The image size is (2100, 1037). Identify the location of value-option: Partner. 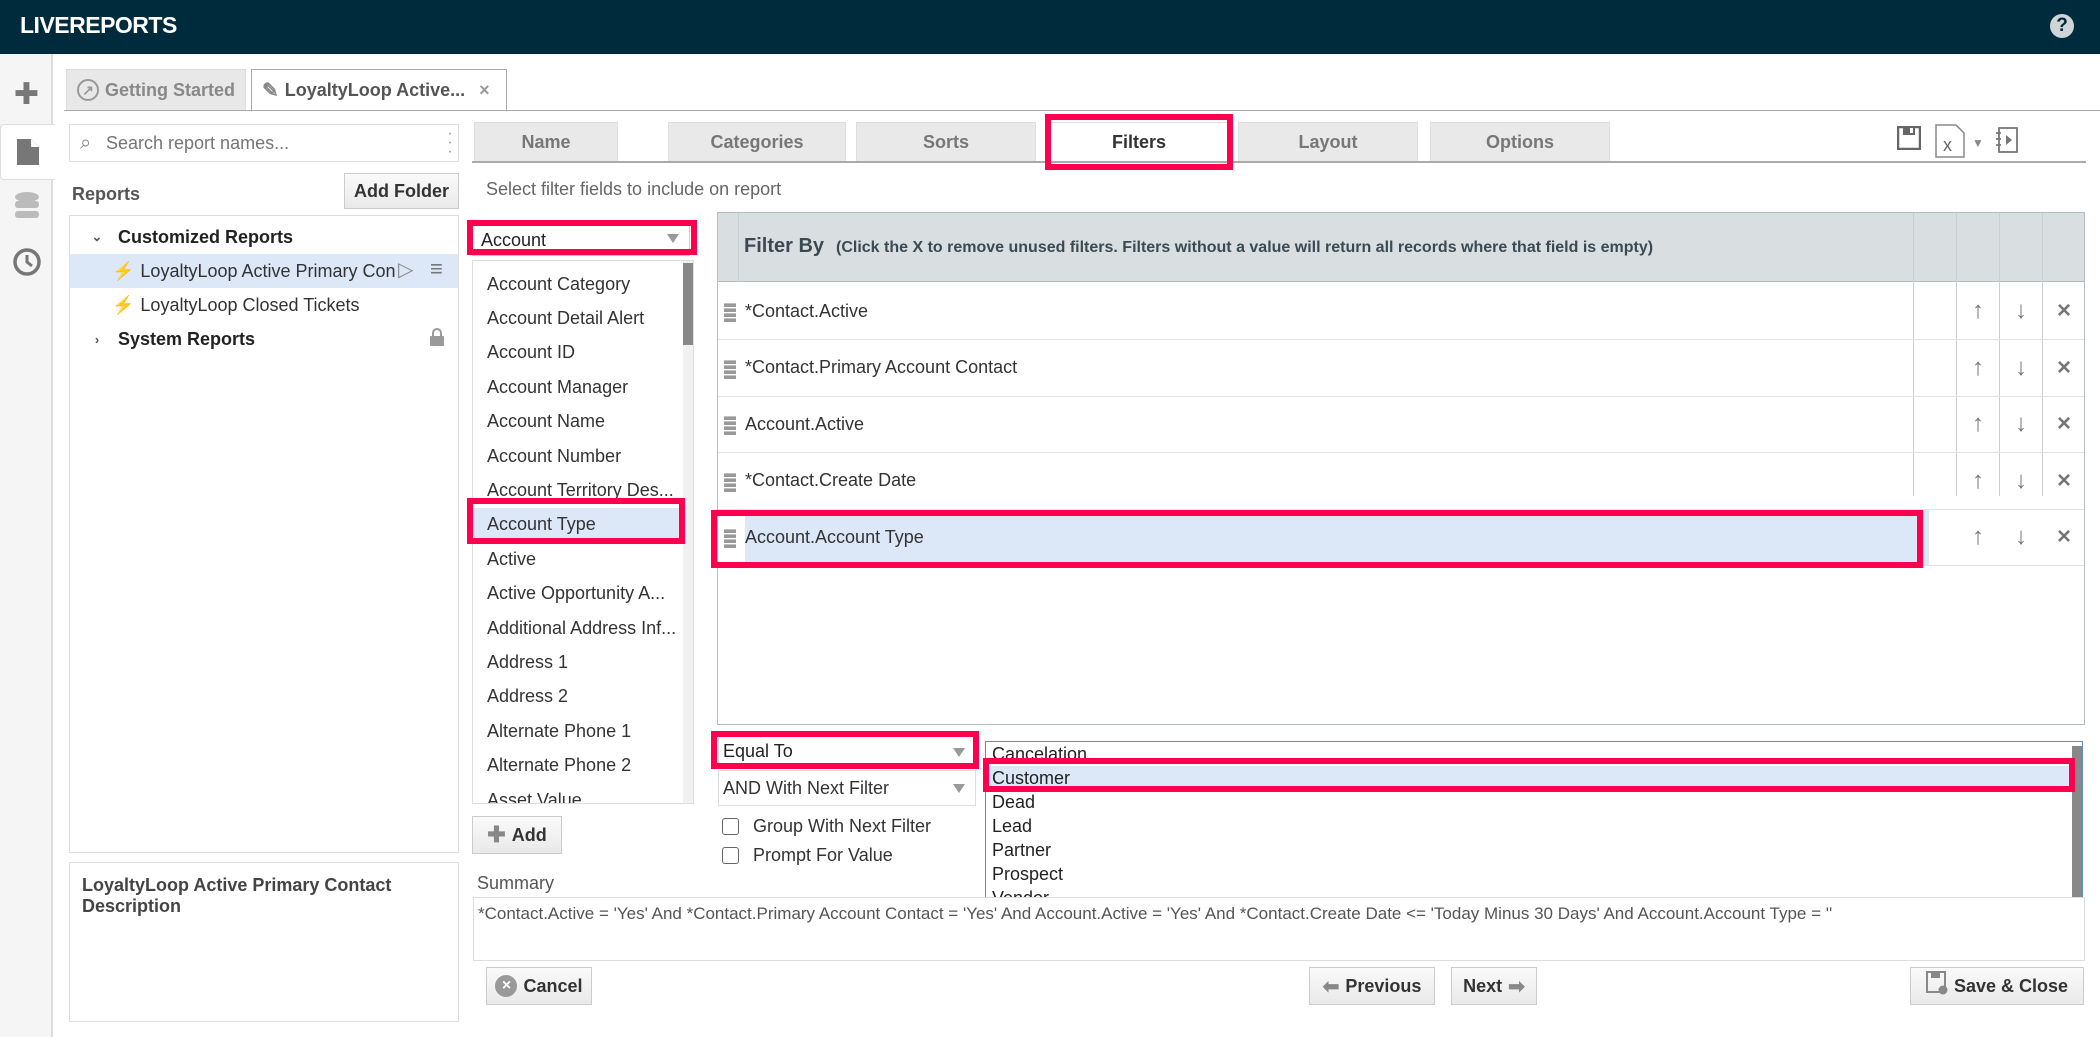
(1529, 850).